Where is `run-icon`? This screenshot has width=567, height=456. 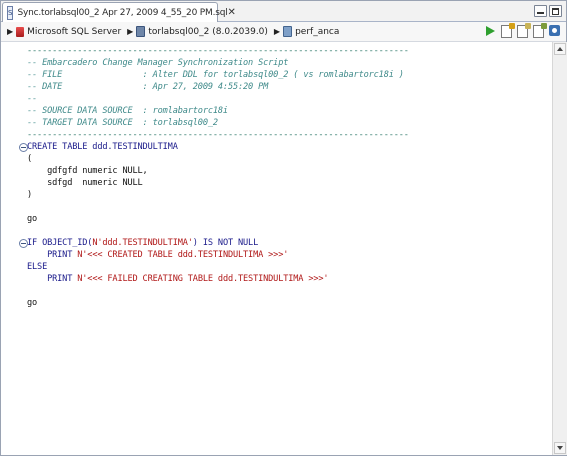 run-icon is located at coordinates (490, 31).